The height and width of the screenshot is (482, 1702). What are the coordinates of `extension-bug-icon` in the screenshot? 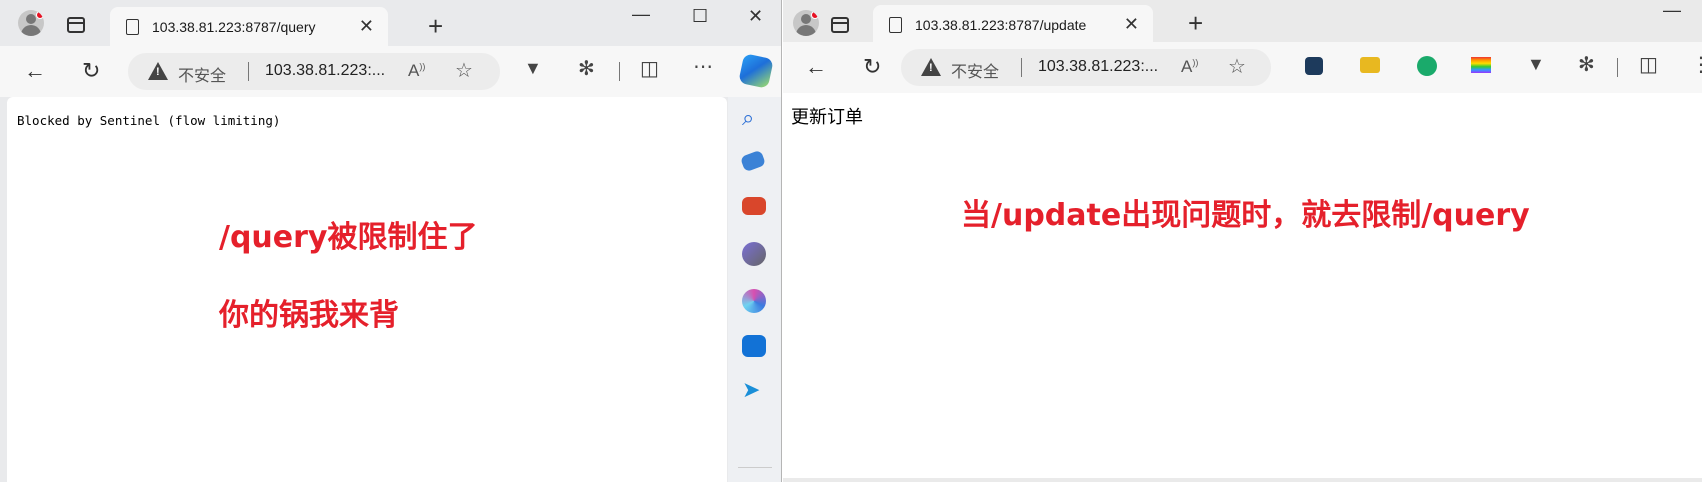 It's located at (1314, 66).